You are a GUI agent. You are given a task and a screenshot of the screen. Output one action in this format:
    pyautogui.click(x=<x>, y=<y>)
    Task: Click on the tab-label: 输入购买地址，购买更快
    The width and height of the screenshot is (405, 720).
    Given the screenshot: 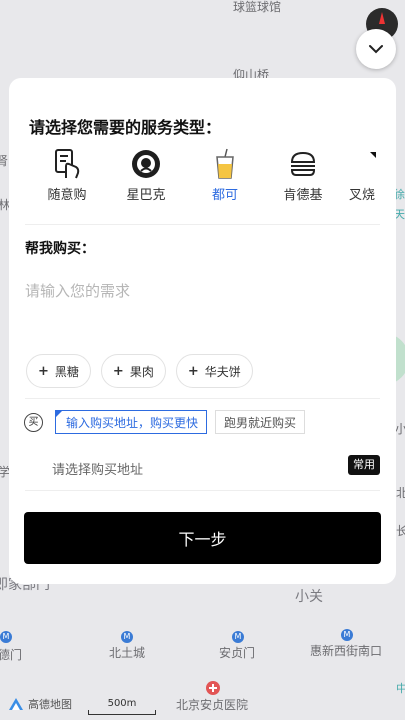 What is the action you would take?
    pyautogui.click(x=132, y=422)
    